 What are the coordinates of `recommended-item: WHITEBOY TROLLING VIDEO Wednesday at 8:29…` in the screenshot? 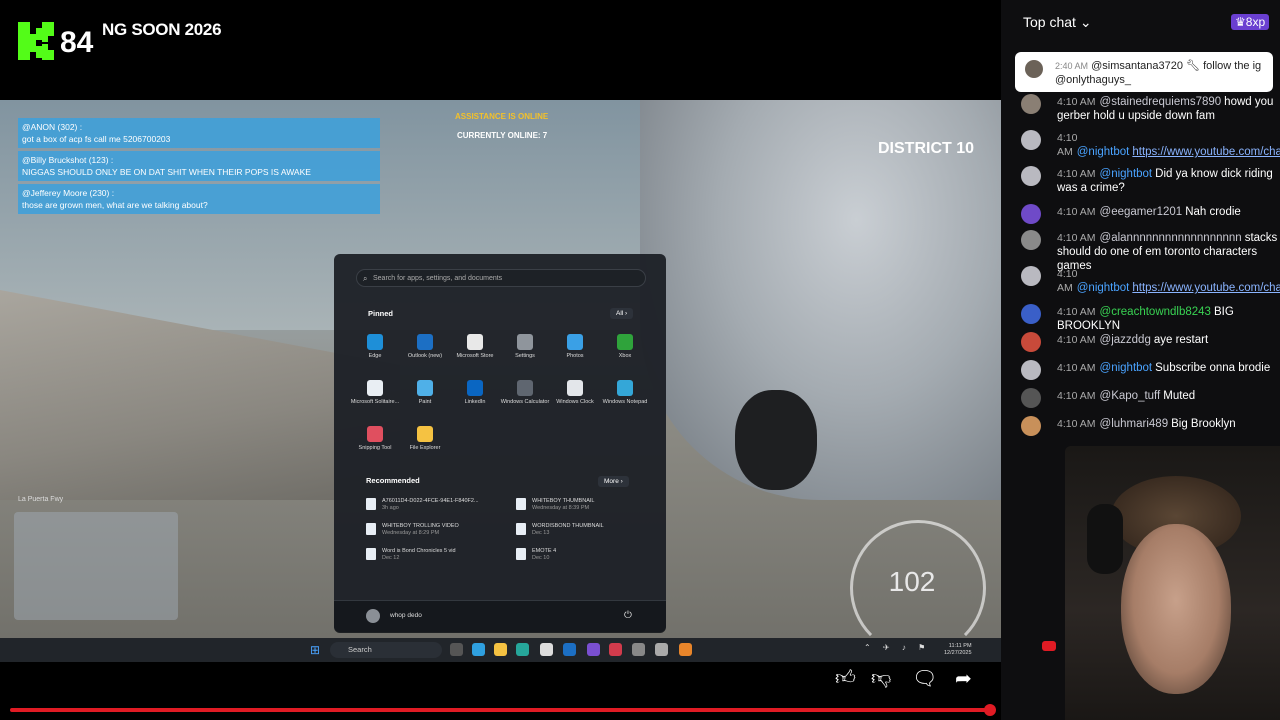 It's located at (441, 530).